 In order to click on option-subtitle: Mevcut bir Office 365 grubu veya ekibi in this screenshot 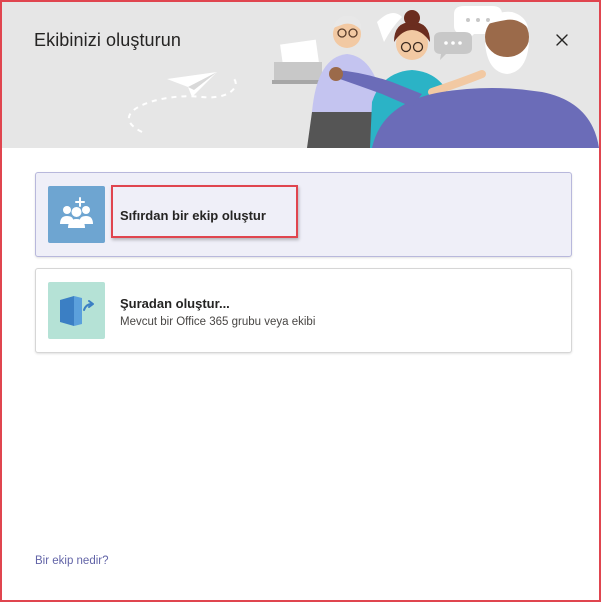, I will do `click(218, 322)`.